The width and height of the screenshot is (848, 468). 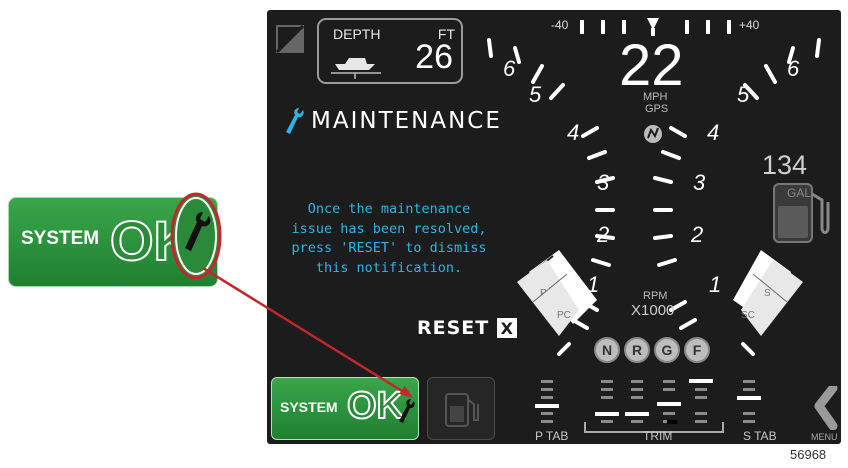 I want to click on callout-arrow, so click(x=306, y=332).